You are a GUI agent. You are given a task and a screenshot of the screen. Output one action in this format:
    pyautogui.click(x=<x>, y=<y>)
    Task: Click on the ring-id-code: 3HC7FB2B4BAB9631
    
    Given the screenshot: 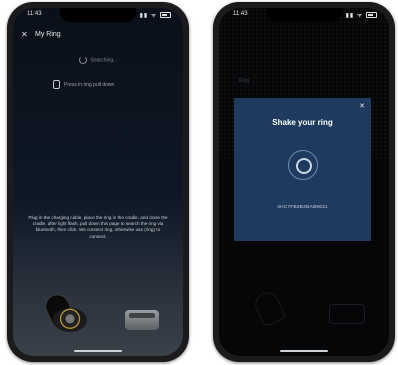 What is the action you would take?
    pyautogui.click(x=302, y=207)
    